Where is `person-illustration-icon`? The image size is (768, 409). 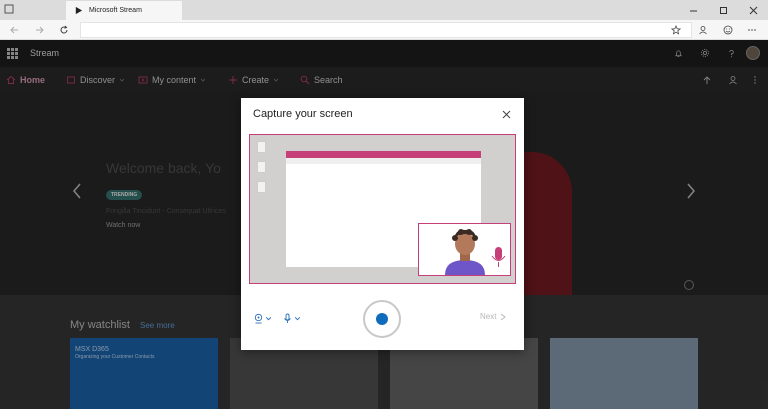
person-illustration-icon is located at coordinates (475, 252).